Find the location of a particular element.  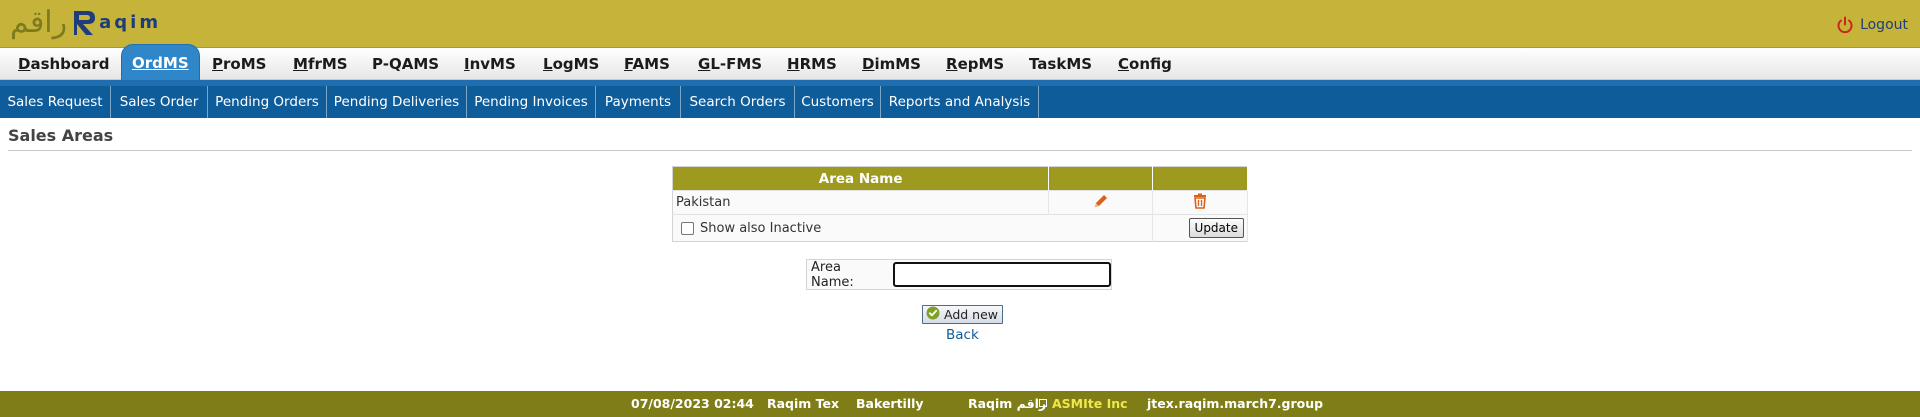

nav-mfrms: MfrMS is located at coordinates (320, 64).